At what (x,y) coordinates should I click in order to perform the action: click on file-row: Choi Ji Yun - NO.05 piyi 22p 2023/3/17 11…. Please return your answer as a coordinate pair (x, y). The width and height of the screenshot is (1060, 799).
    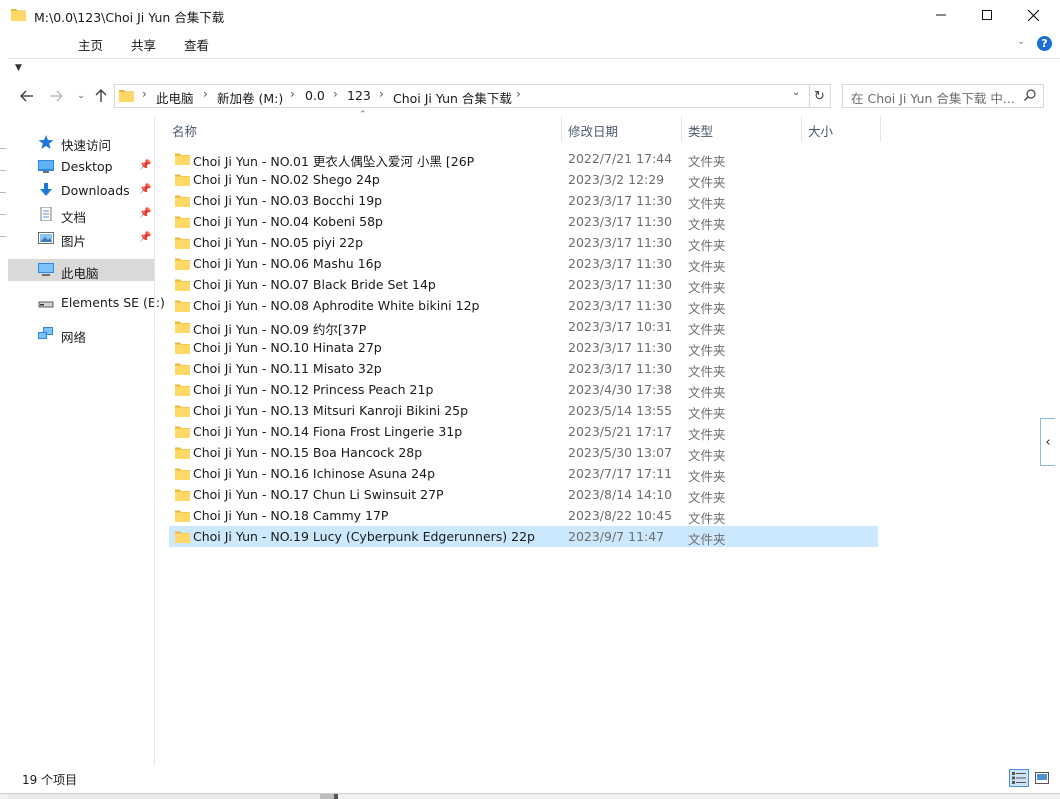
    Looking at the image, I should click on (523, 242).